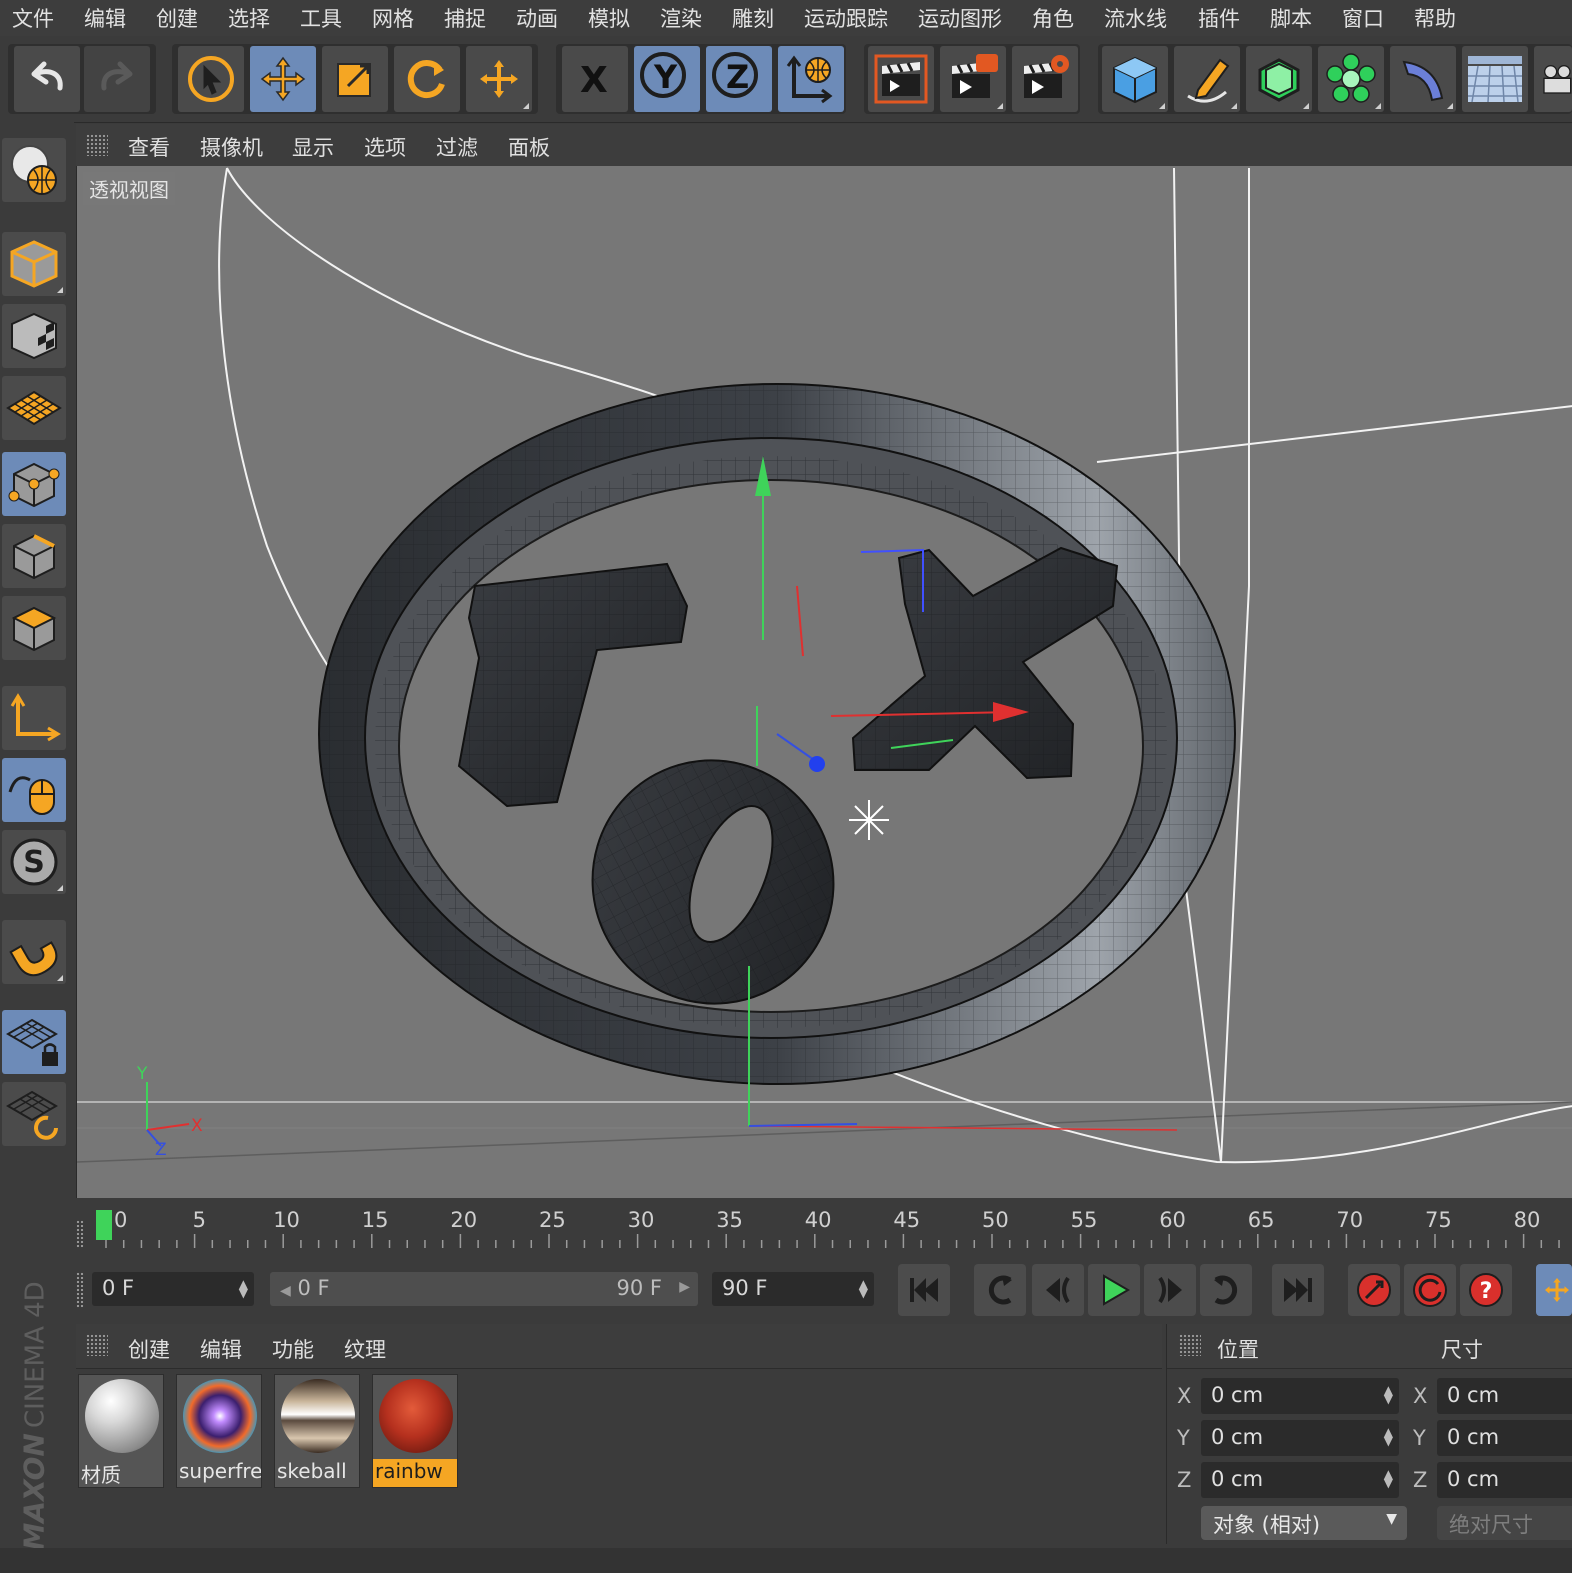  What do you see at coordinates (1000, 1290) in the screenshot?
I see `previous-key-button` at bounding box center [1000, 1290].